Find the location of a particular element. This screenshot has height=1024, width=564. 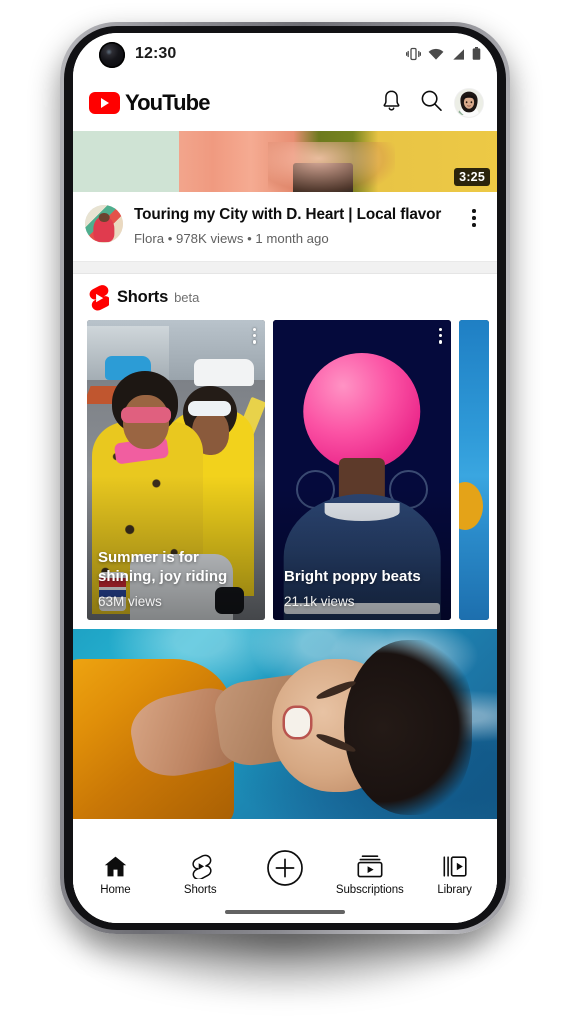

shorts-beta-badge: beta is located at coordinates (187, 298).